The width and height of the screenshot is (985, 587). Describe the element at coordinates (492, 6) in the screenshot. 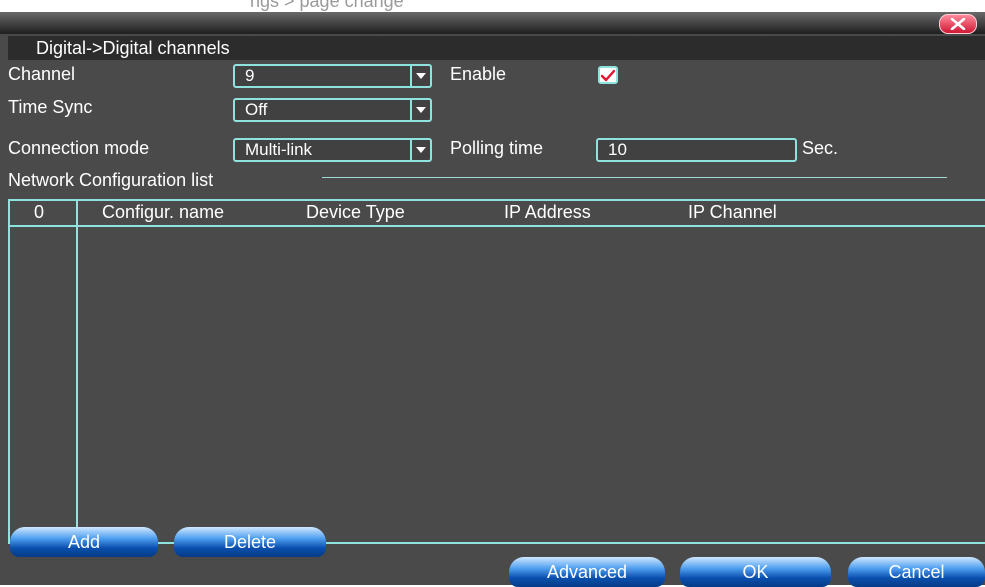

I see `top-strip: ngs > page change` at that location.